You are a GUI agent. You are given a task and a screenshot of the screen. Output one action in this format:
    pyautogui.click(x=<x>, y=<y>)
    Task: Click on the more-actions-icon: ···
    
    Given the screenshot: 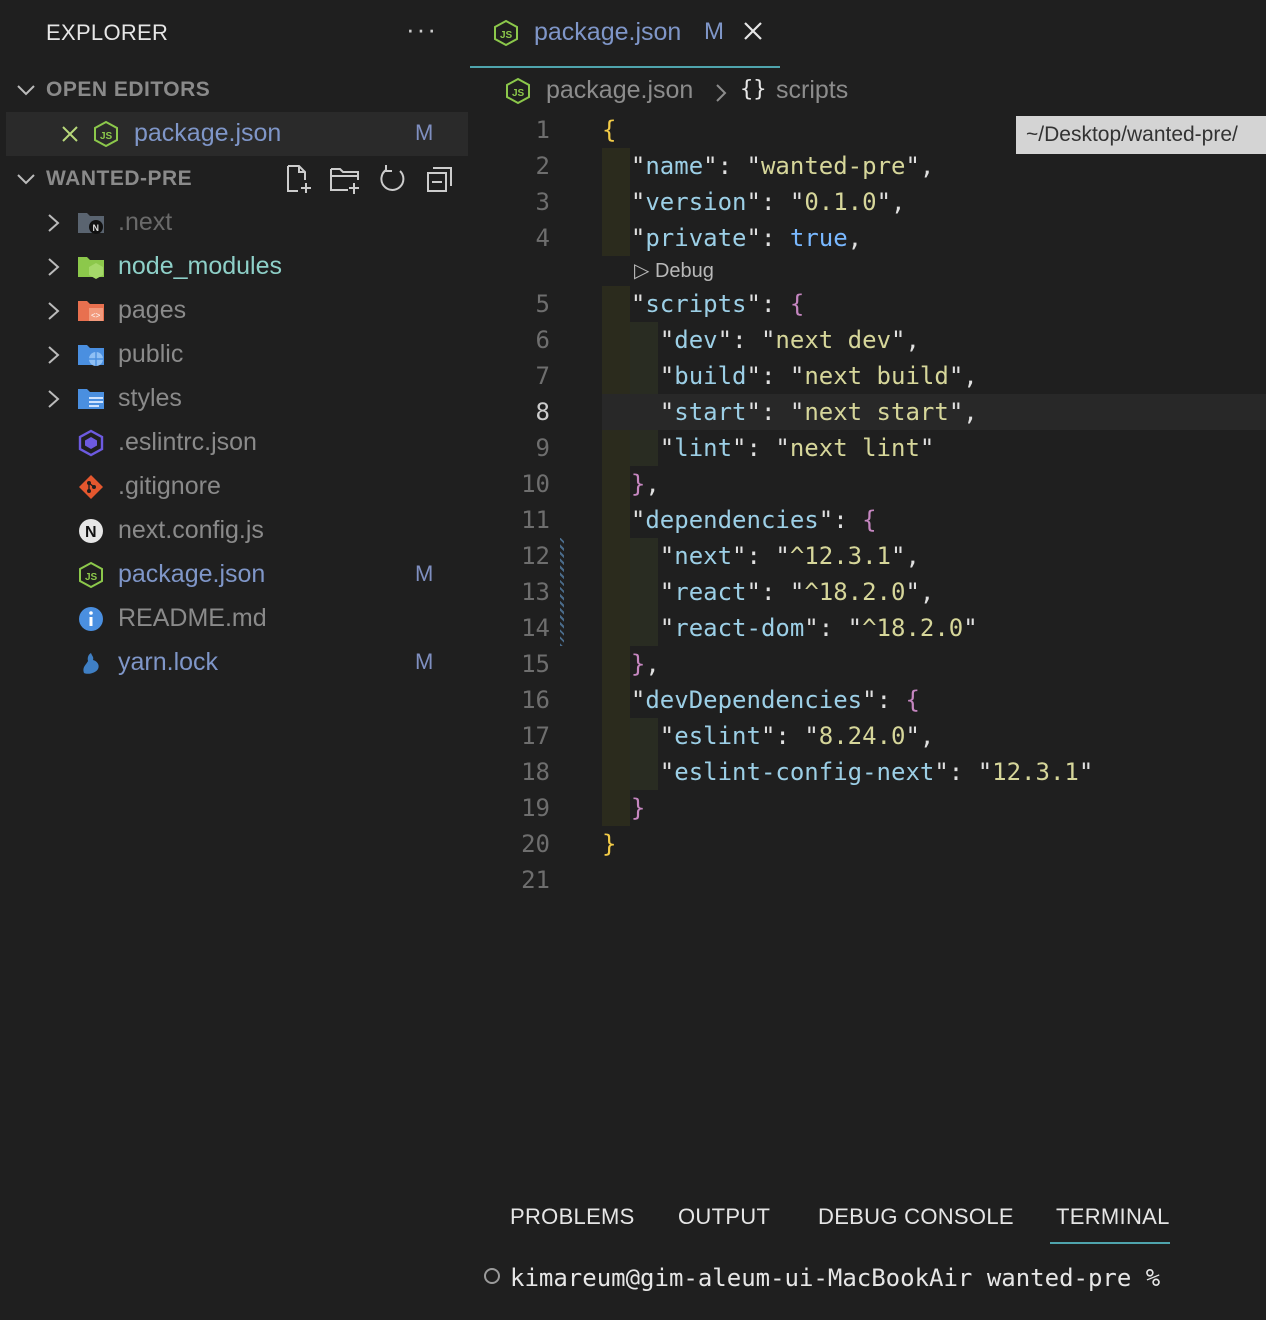 What is the action you would take?
    pyautogui.click(x=422, y=29)
    